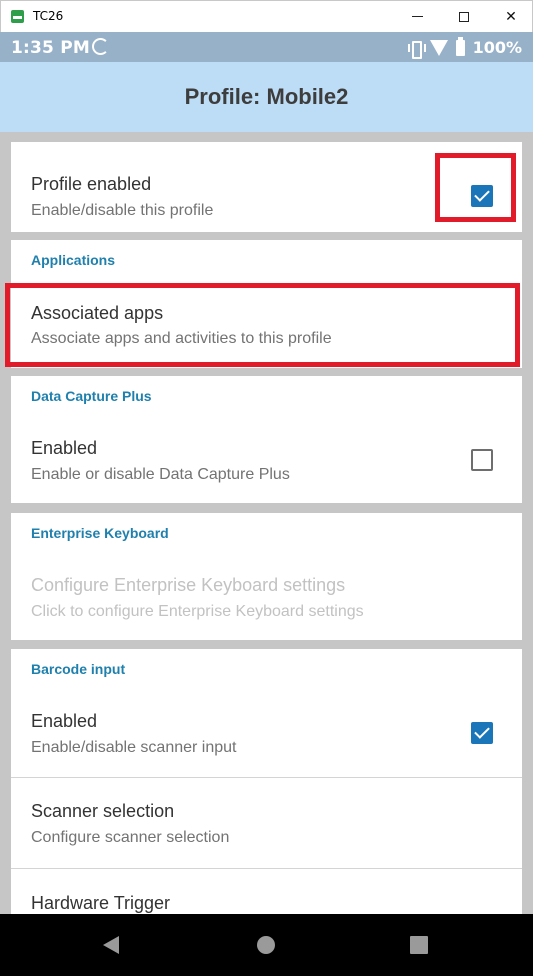 The image size is (533, 976). Describe the element at coordinates (91, 184) in the screenshot. I see `profile-enabled-title: Profile enabled` at that location.